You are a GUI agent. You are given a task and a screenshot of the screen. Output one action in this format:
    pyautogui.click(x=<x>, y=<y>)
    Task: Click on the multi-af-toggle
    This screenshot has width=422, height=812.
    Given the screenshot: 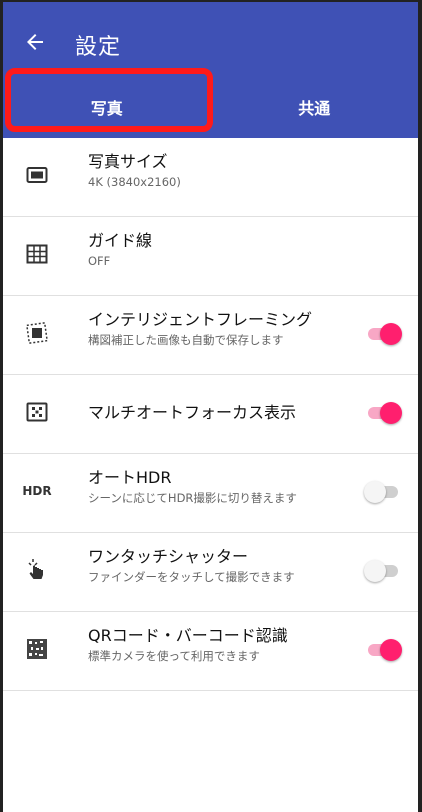 What is the action you would take?
    pyautogui.click(x=383, y=413)
    